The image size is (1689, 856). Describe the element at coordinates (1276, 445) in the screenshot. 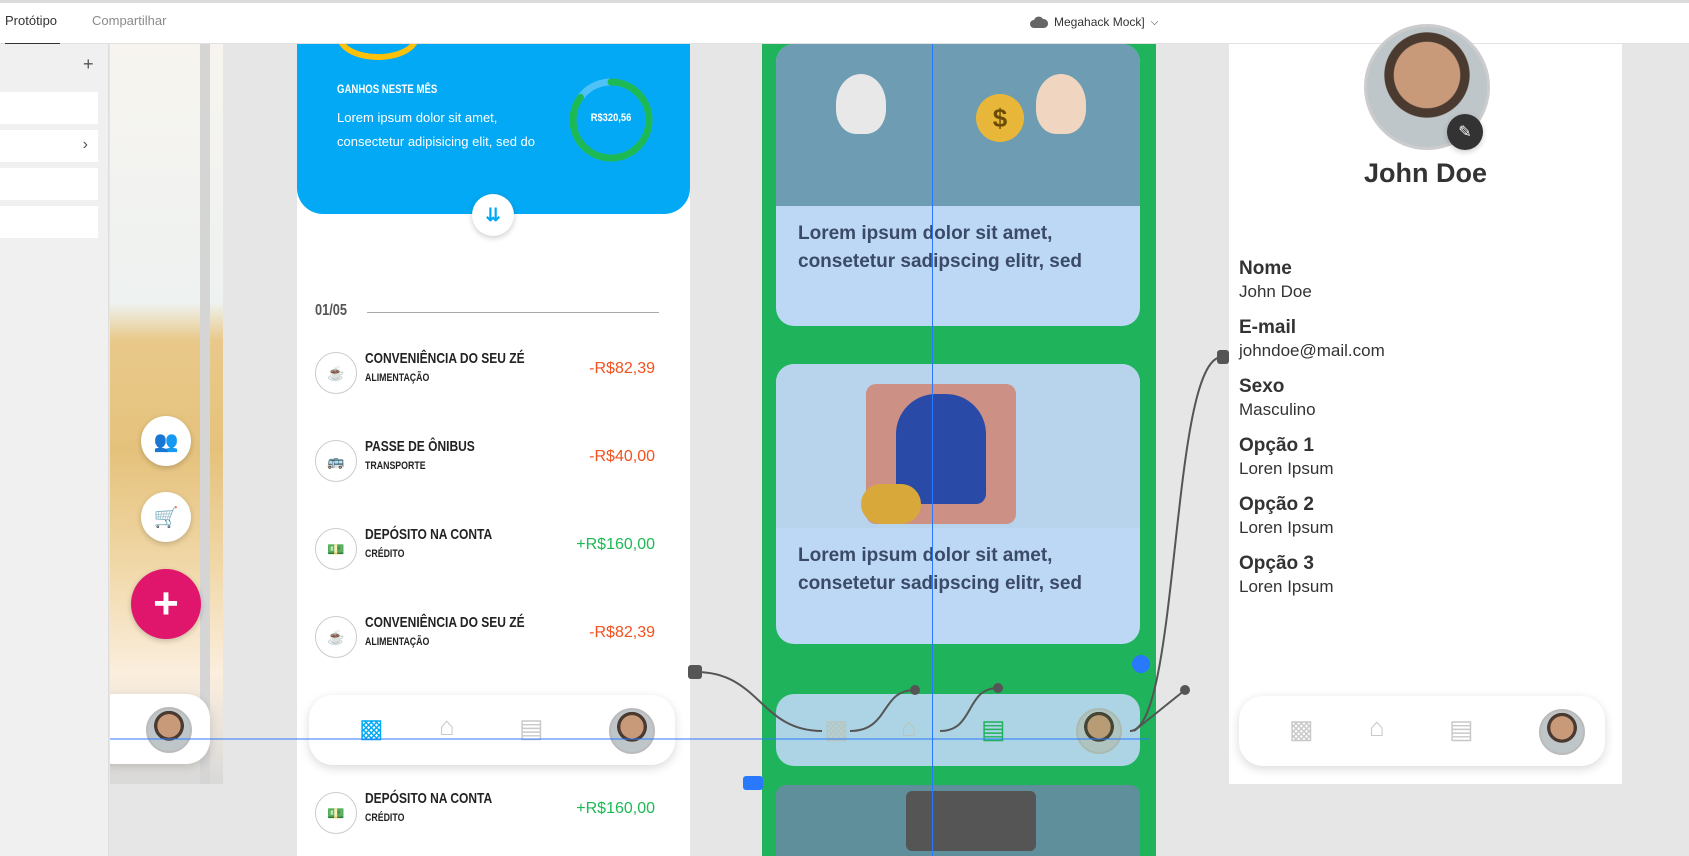

I see `field-label: Opção 1` at that location.